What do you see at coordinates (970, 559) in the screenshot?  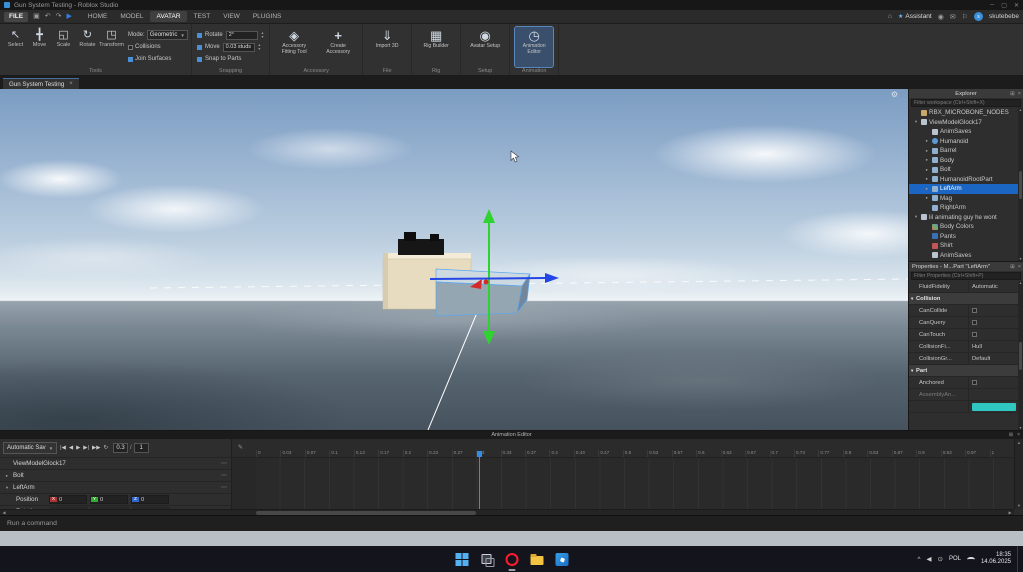 I see `wifi-icon` at bounding box center [970, 559].